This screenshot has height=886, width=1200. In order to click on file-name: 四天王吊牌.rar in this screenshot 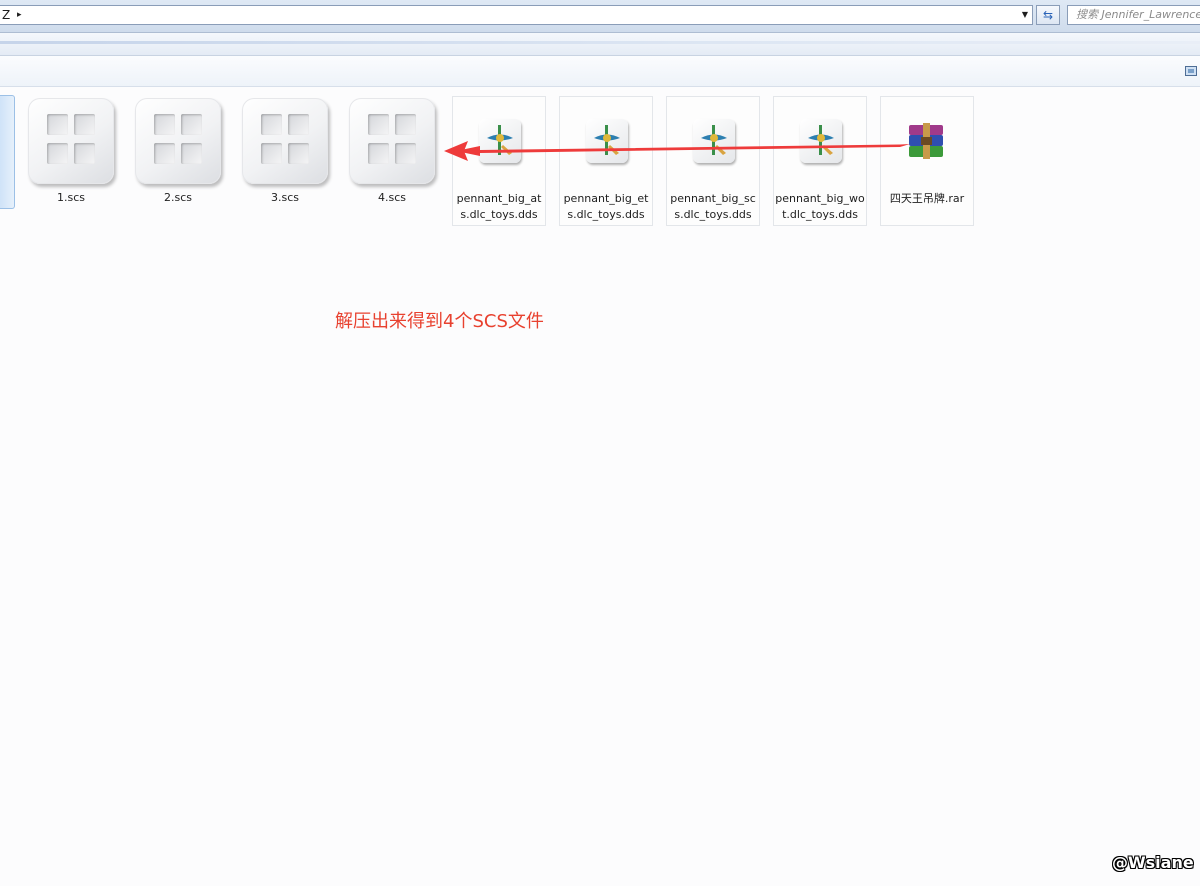, I will do `click(927, 198)`.